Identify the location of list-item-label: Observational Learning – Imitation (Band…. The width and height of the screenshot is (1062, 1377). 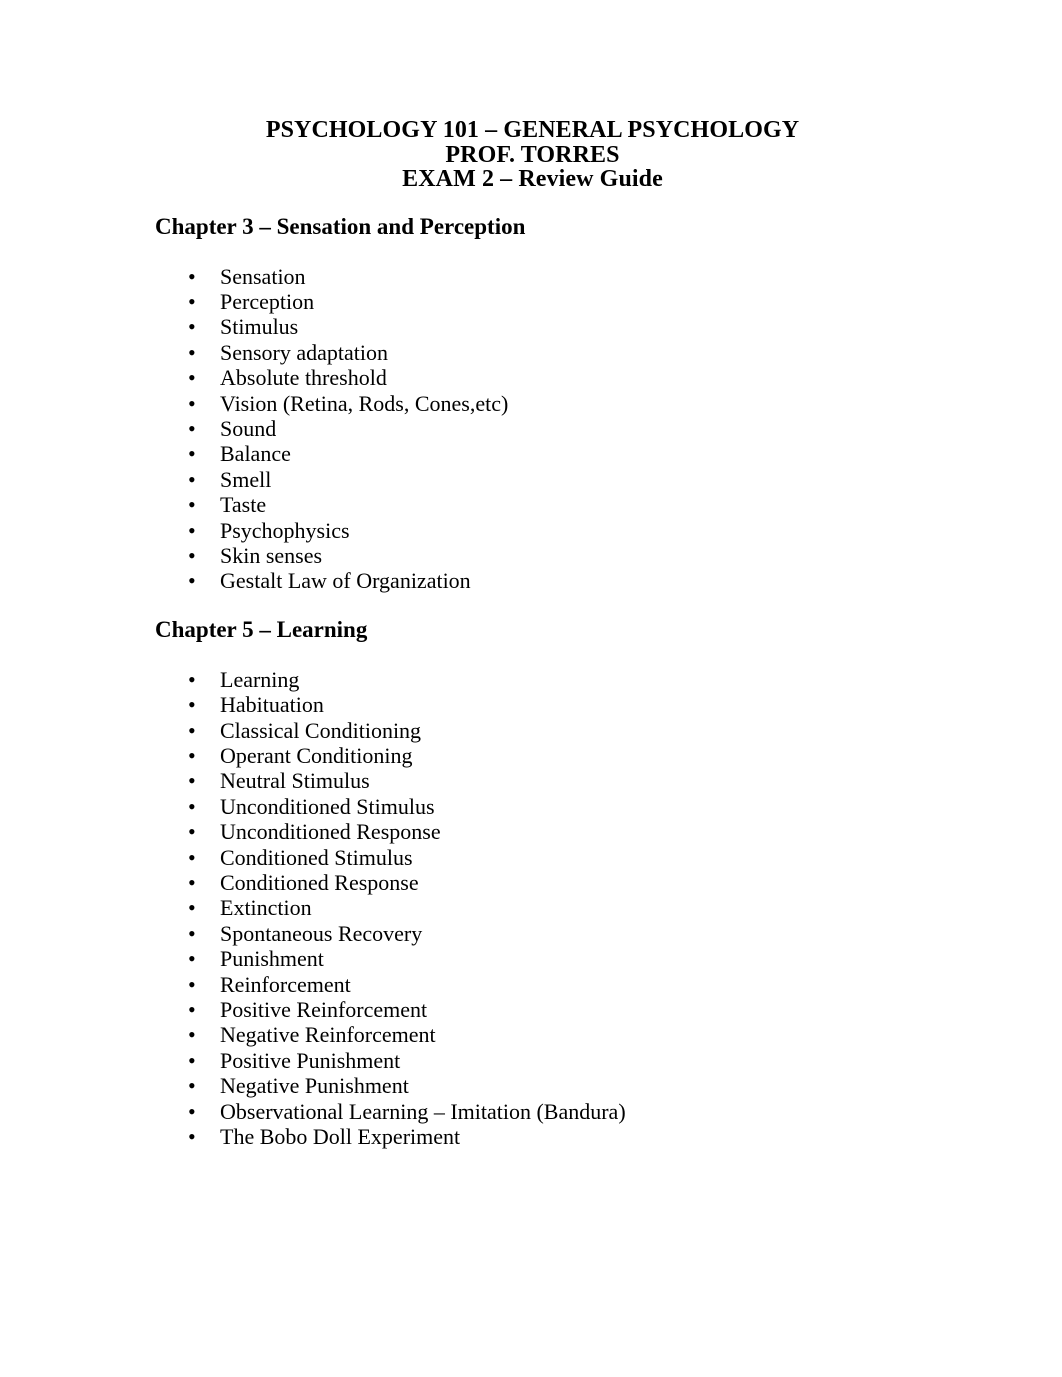
(423, 1111).